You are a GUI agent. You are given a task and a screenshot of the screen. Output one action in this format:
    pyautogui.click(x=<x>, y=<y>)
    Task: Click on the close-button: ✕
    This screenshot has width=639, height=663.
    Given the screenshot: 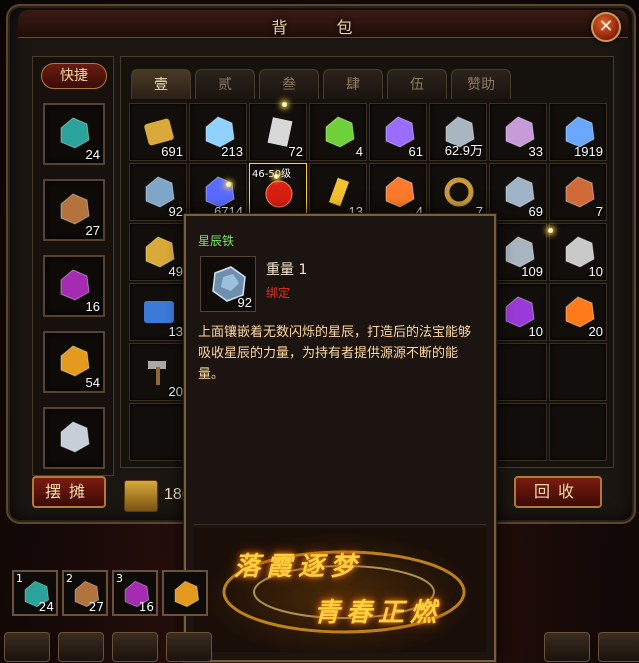 What is the action you would take?
    pyautogui.click(x=606, y=27)
    